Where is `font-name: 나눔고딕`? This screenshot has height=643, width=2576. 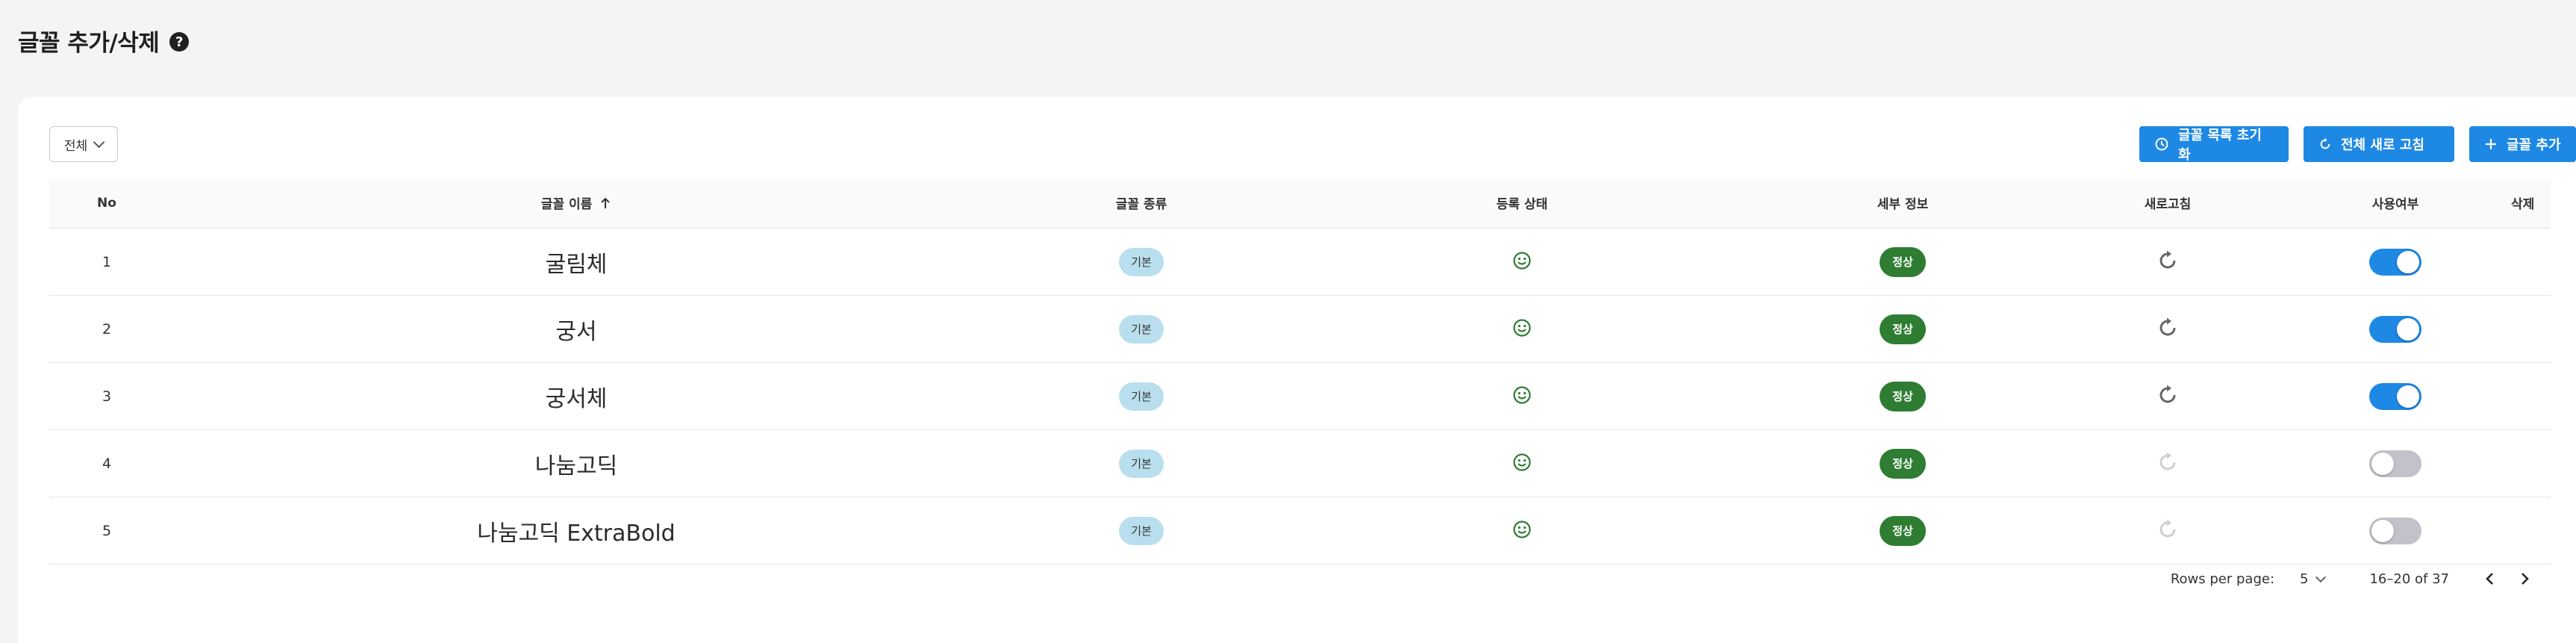
font-name: 나눔고딕 is located at coordinates (576, 466).